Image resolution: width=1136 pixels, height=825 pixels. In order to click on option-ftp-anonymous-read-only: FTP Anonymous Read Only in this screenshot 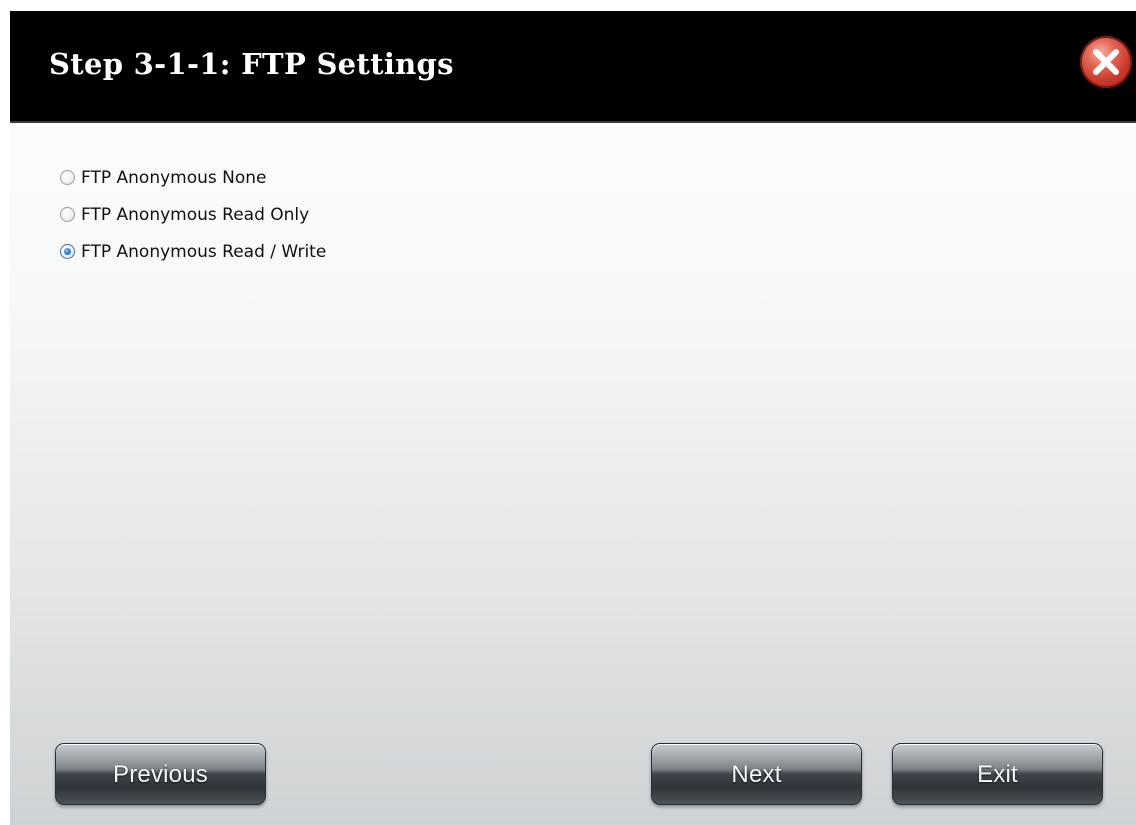, I will do `click(193, 214)`.